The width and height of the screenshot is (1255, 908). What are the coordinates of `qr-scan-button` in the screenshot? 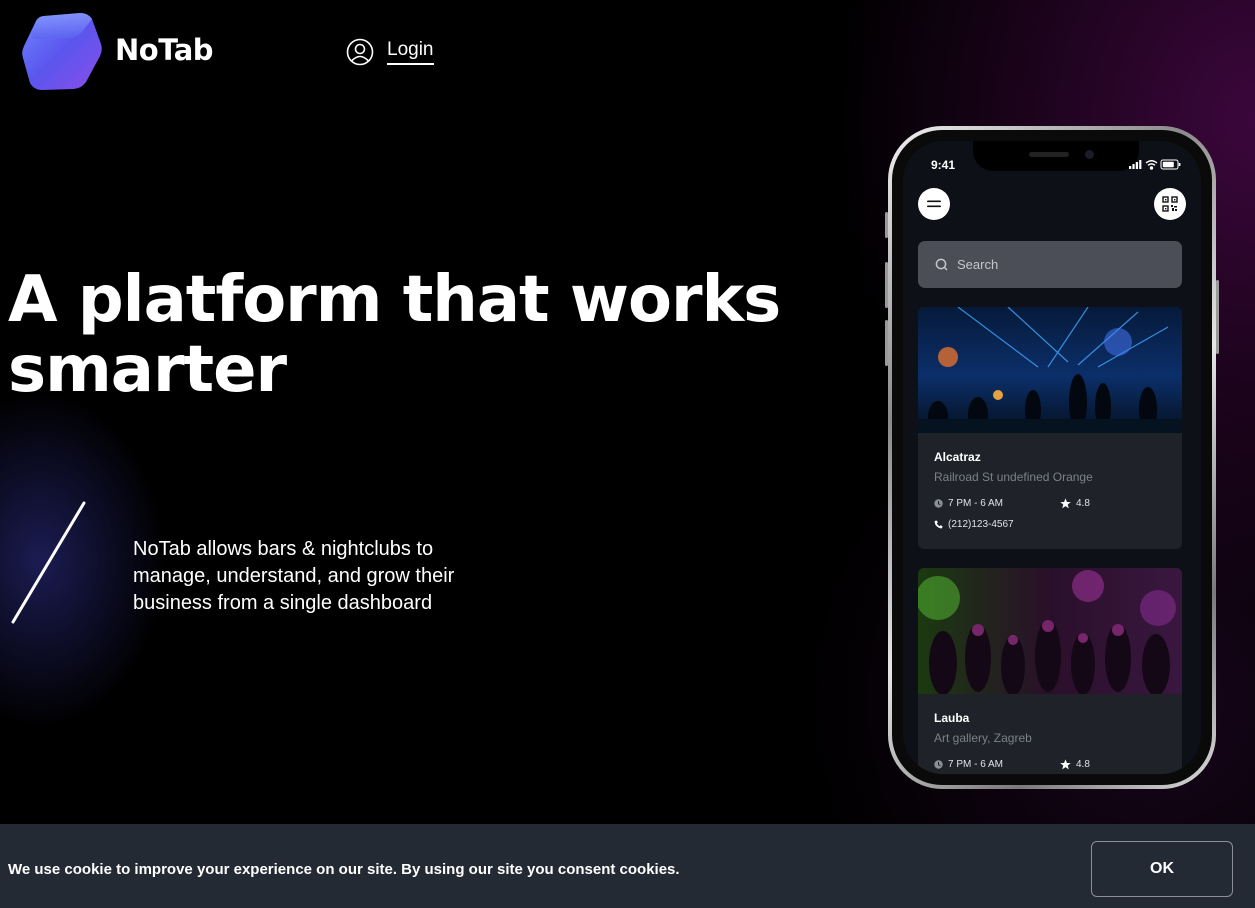 It's located at (1170, 204).